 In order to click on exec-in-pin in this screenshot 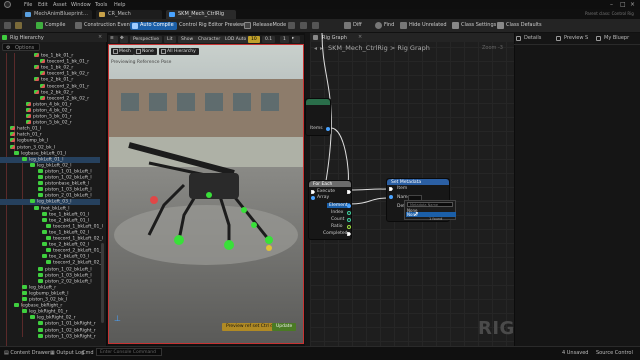, I will do `click(391, 189)`.